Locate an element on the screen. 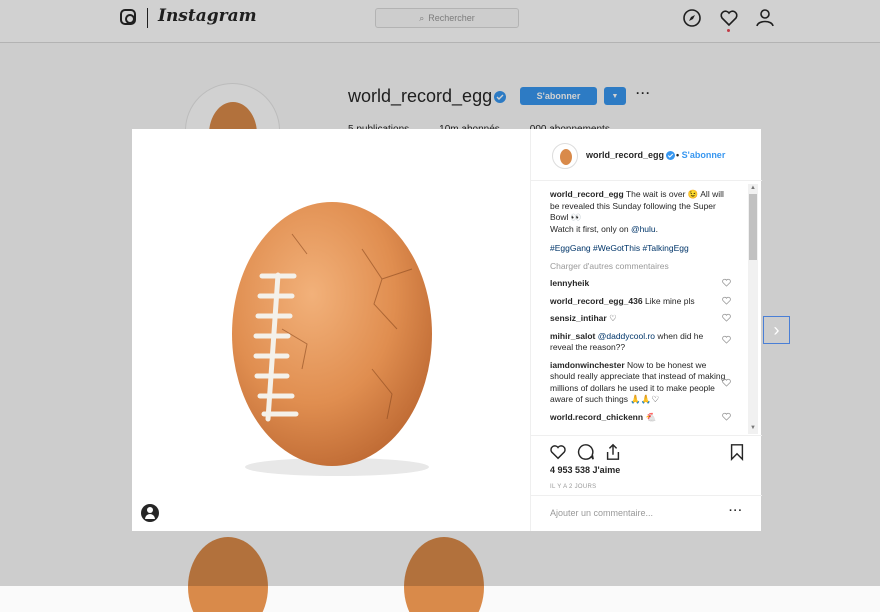 The width and height of the screenshot is (880, 612). comment-row: world.record_chickenn 🐔 is located at coordinates (640, 417).